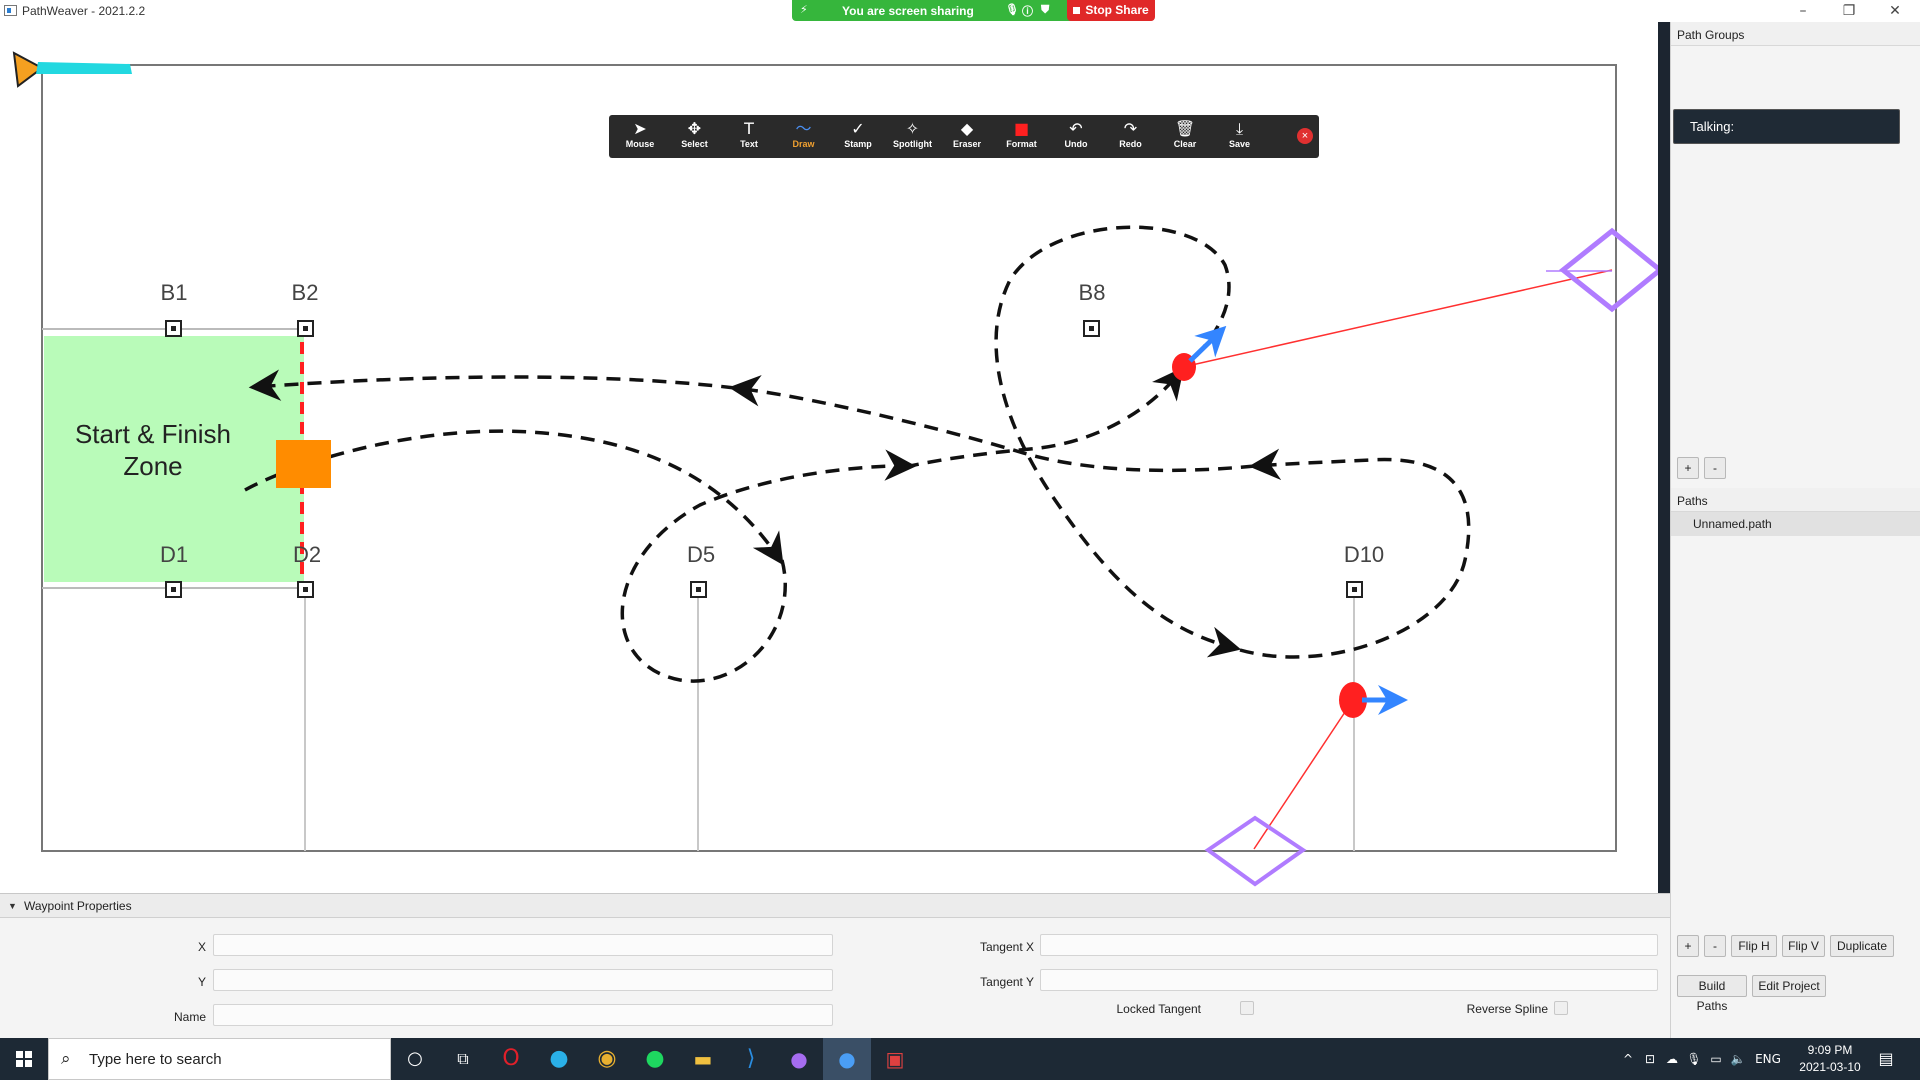 The image size is (1920, 1080). What do you see at coordinates (152, 466) in the screenshot?
I see `zone-label-line2: Zone` at bounding box center [152, 466].